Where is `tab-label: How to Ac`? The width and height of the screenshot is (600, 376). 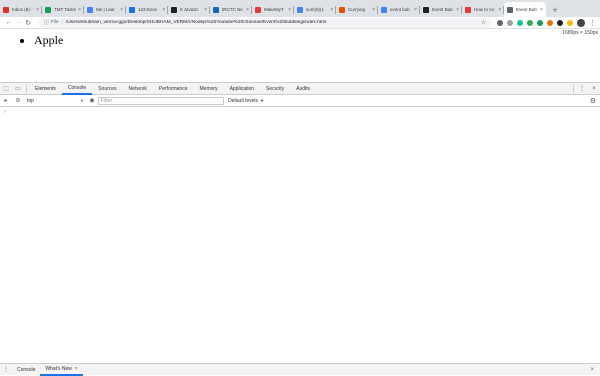 tab-label: How to Ac is located at coordinates (484, 9).